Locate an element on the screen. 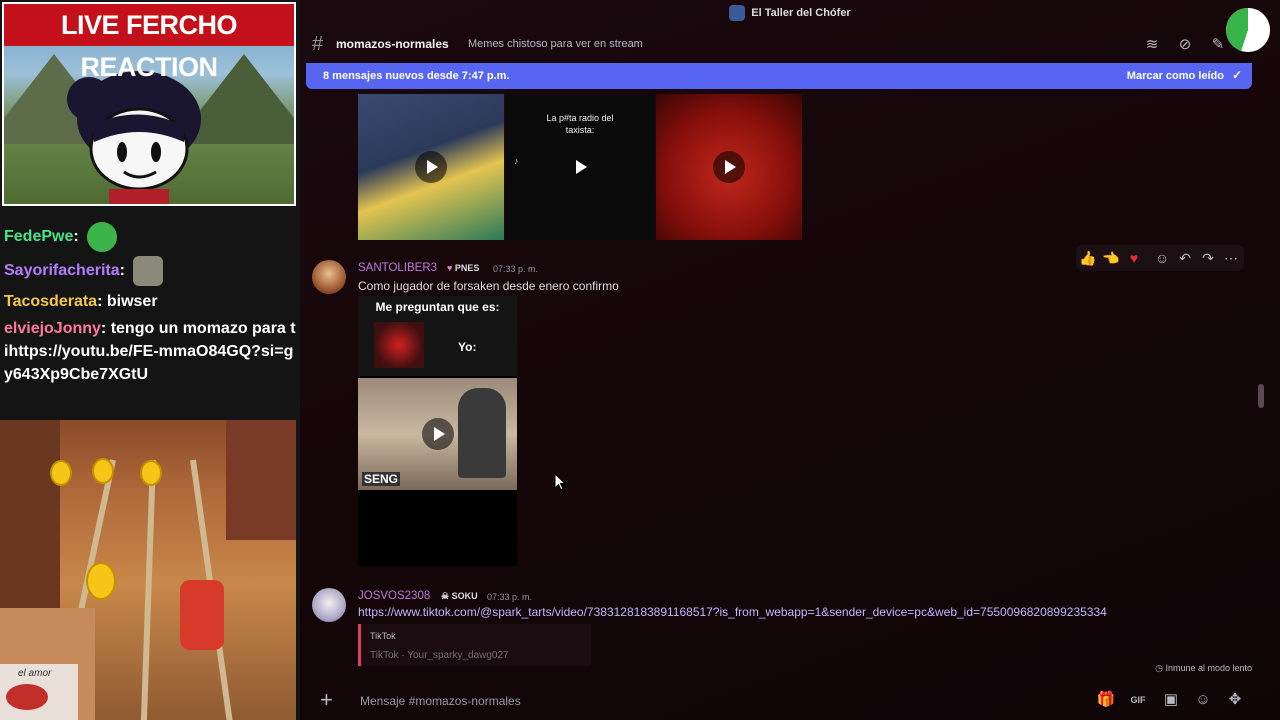  inset-sticker: el amor is located at coordinates (39, 692).